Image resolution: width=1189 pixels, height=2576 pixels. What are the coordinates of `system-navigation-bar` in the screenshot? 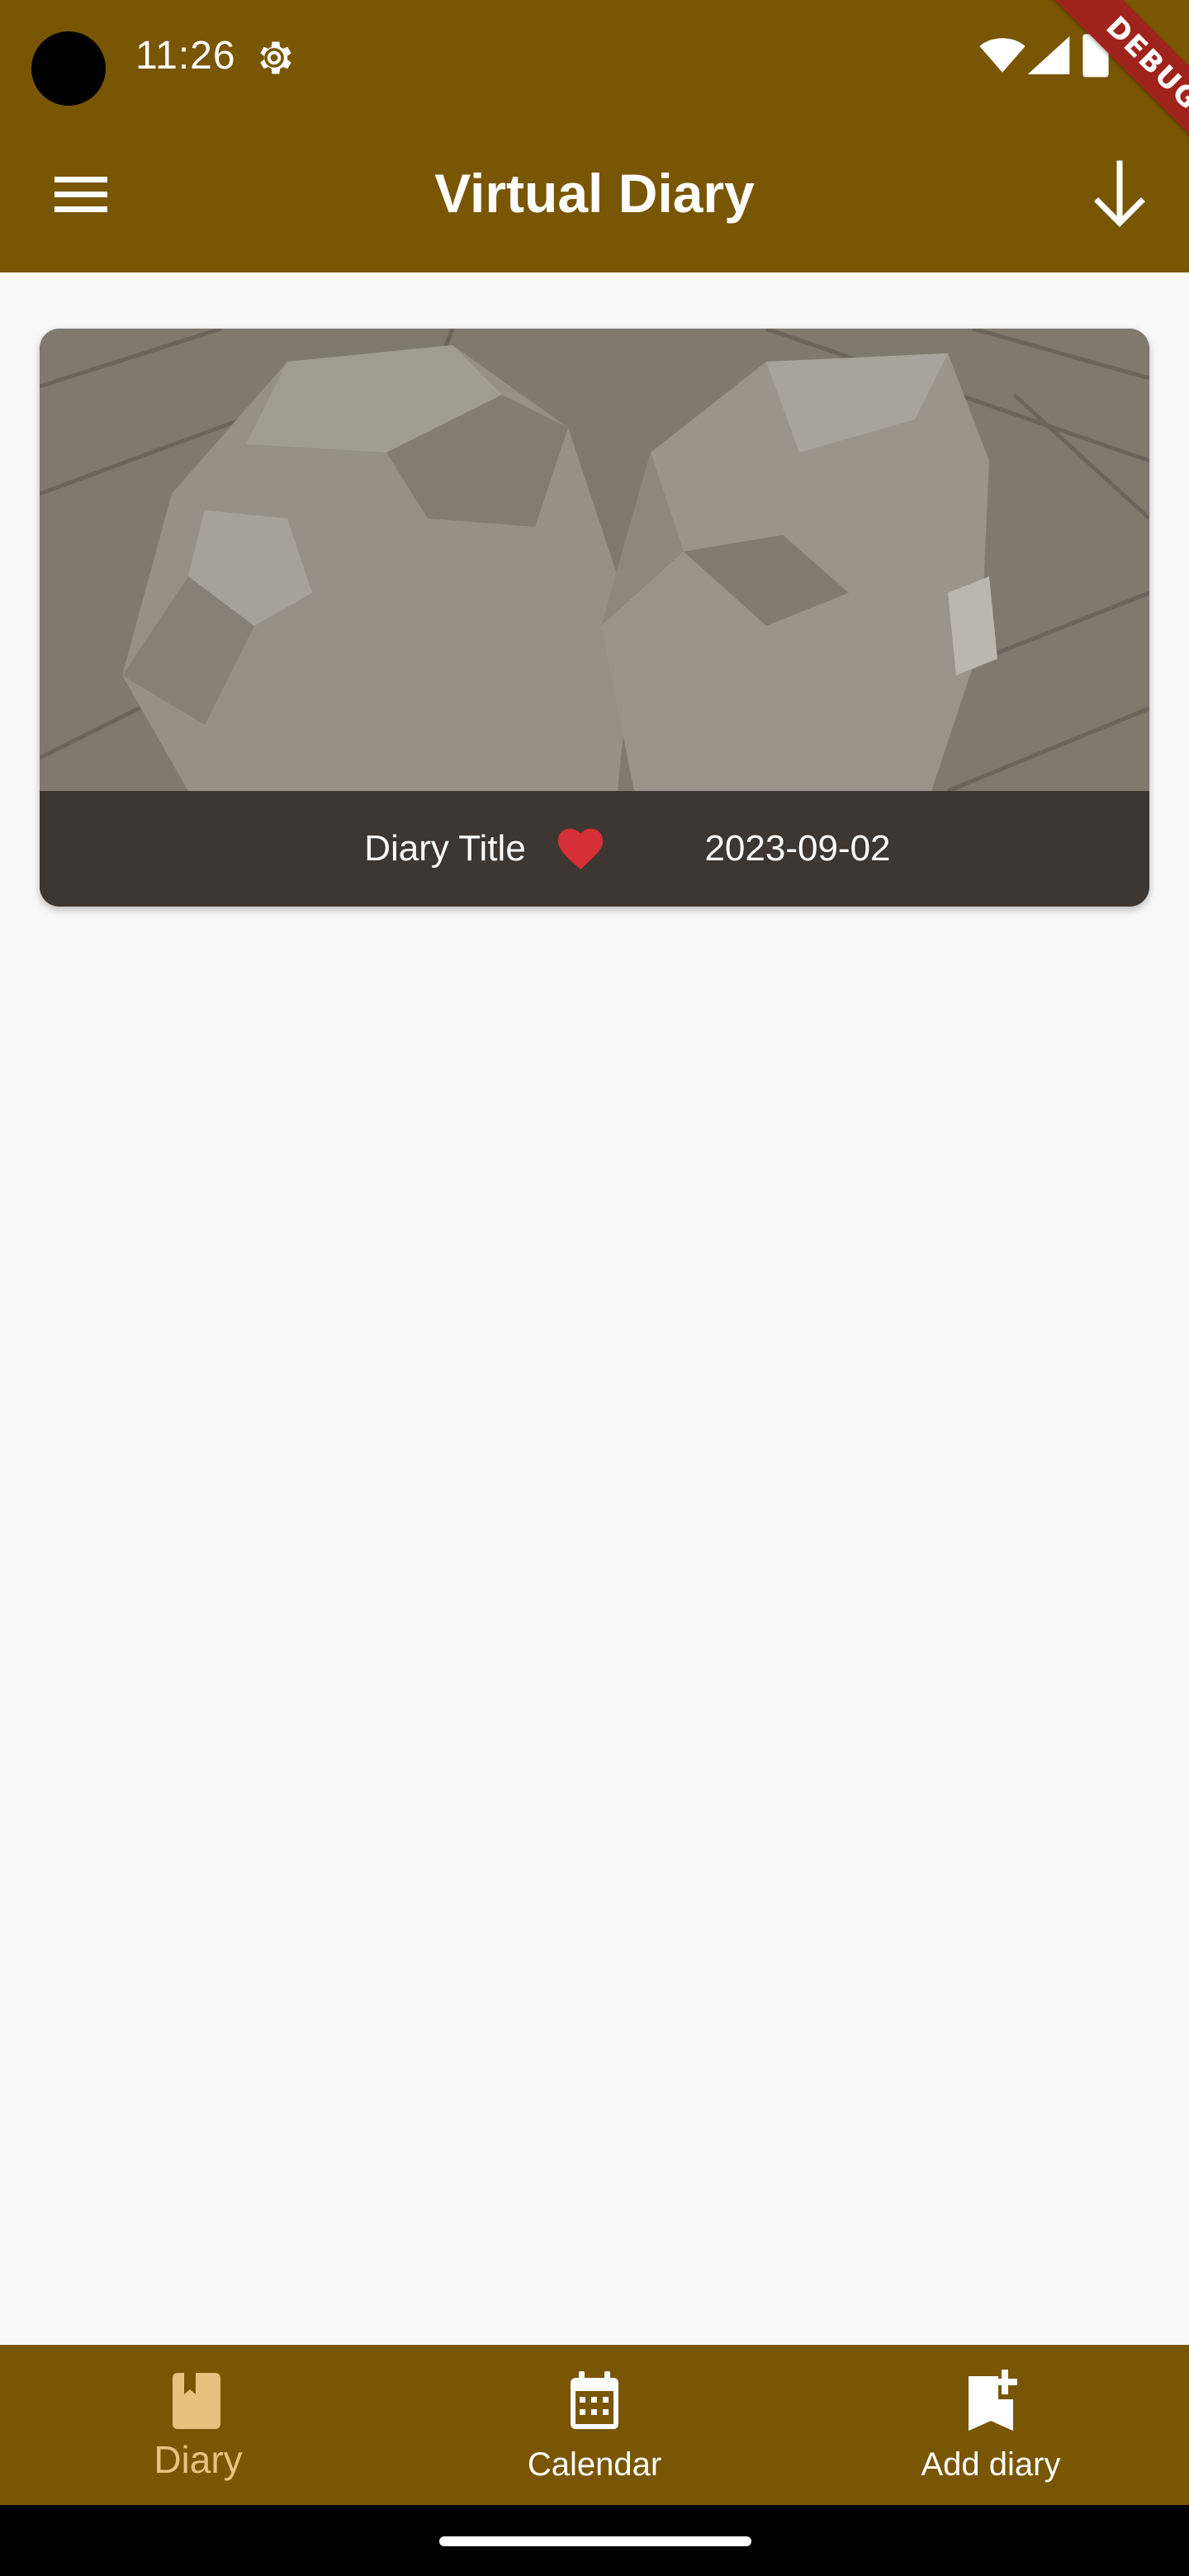 It's located at (594, 2540).